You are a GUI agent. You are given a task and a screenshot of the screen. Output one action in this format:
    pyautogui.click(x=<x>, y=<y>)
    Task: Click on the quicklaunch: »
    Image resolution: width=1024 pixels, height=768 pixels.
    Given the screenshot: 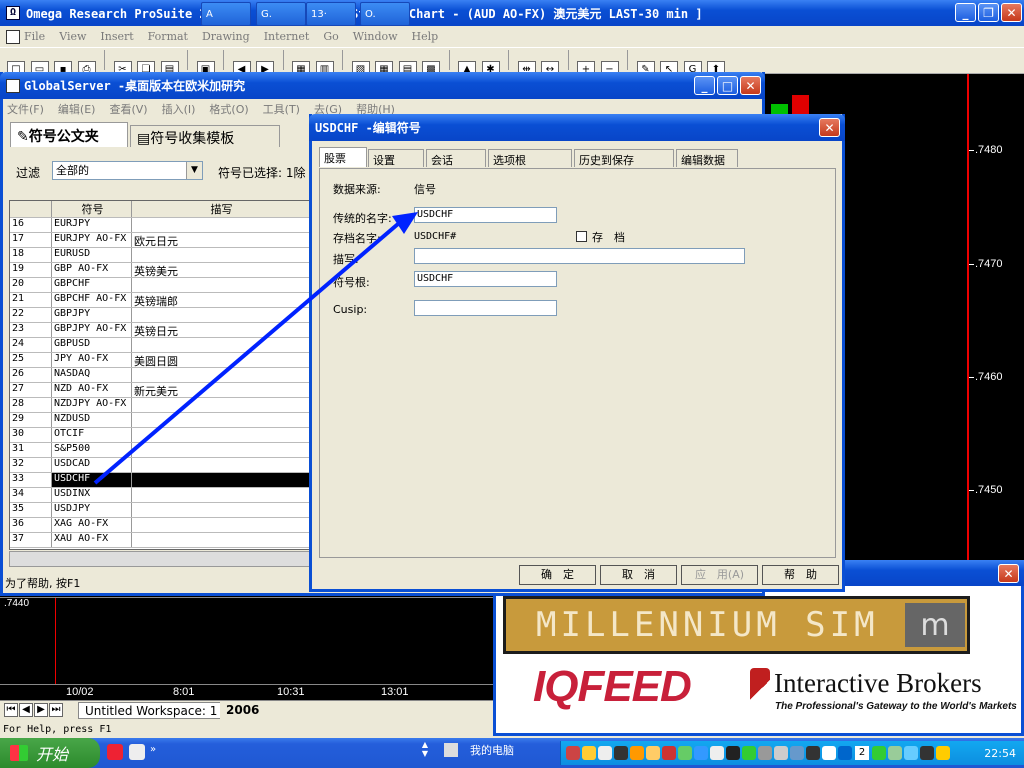 What is the action you would take?
    pyautogui.click(x=131, y=752)
    